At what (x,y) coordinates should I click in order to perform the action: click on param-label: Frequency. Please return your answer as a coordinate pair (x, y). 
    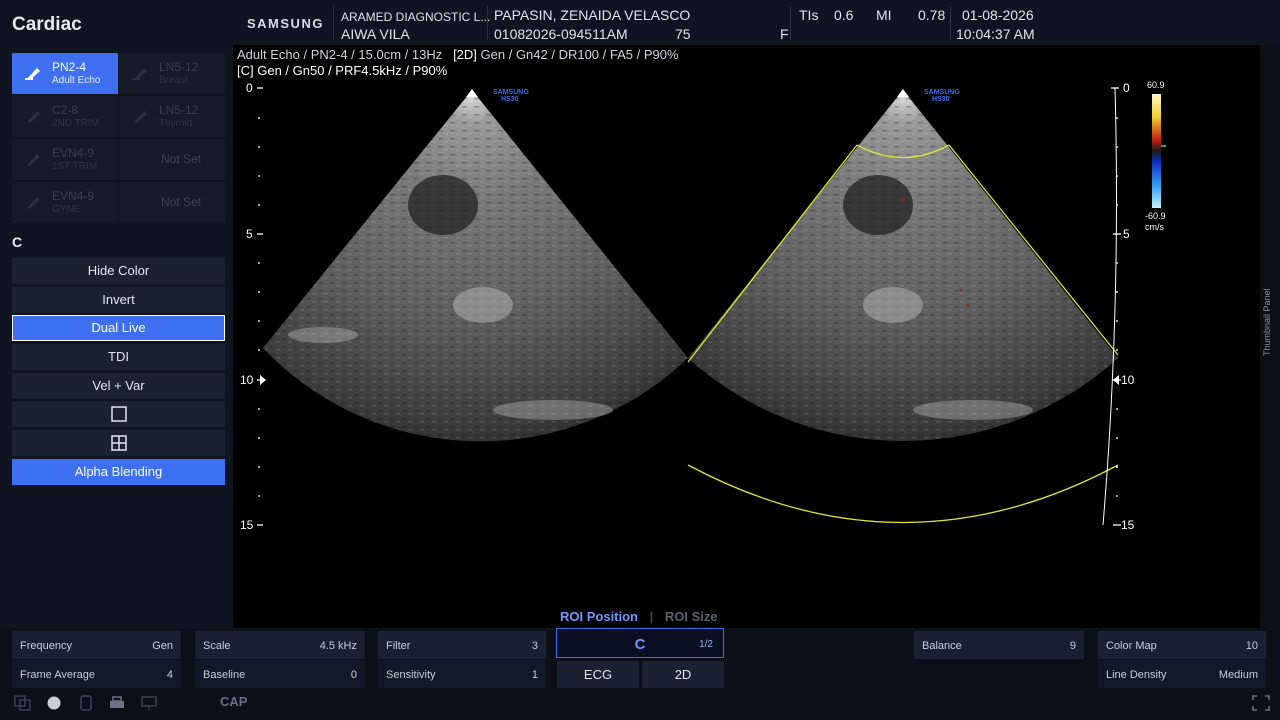
    Looking at the image, I should click on (46, 646).